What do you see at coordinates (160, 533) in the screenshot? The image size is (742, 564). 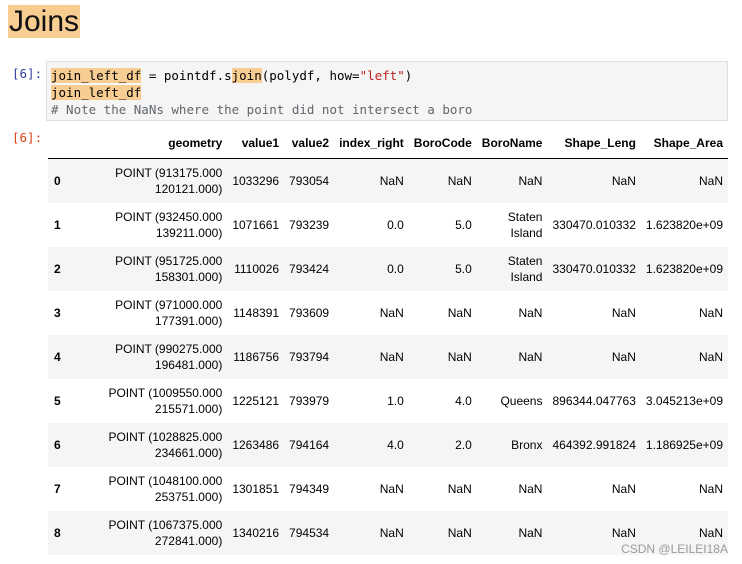 I see `table-cell: POINT (1067375.000 272841.000)` at bounding box center [160, 533].